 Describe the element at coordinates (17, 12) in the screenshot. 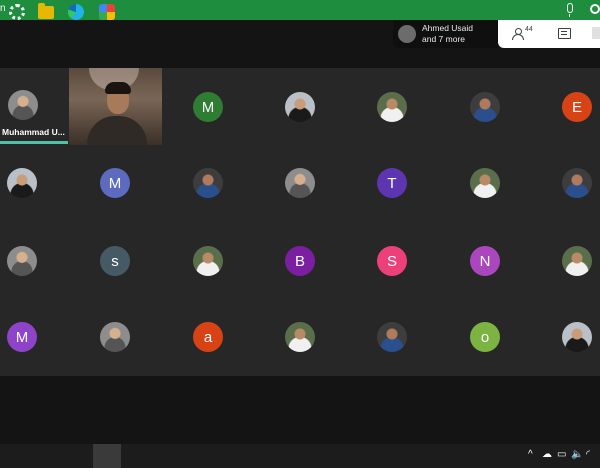

I see `settings-icon` at that location.